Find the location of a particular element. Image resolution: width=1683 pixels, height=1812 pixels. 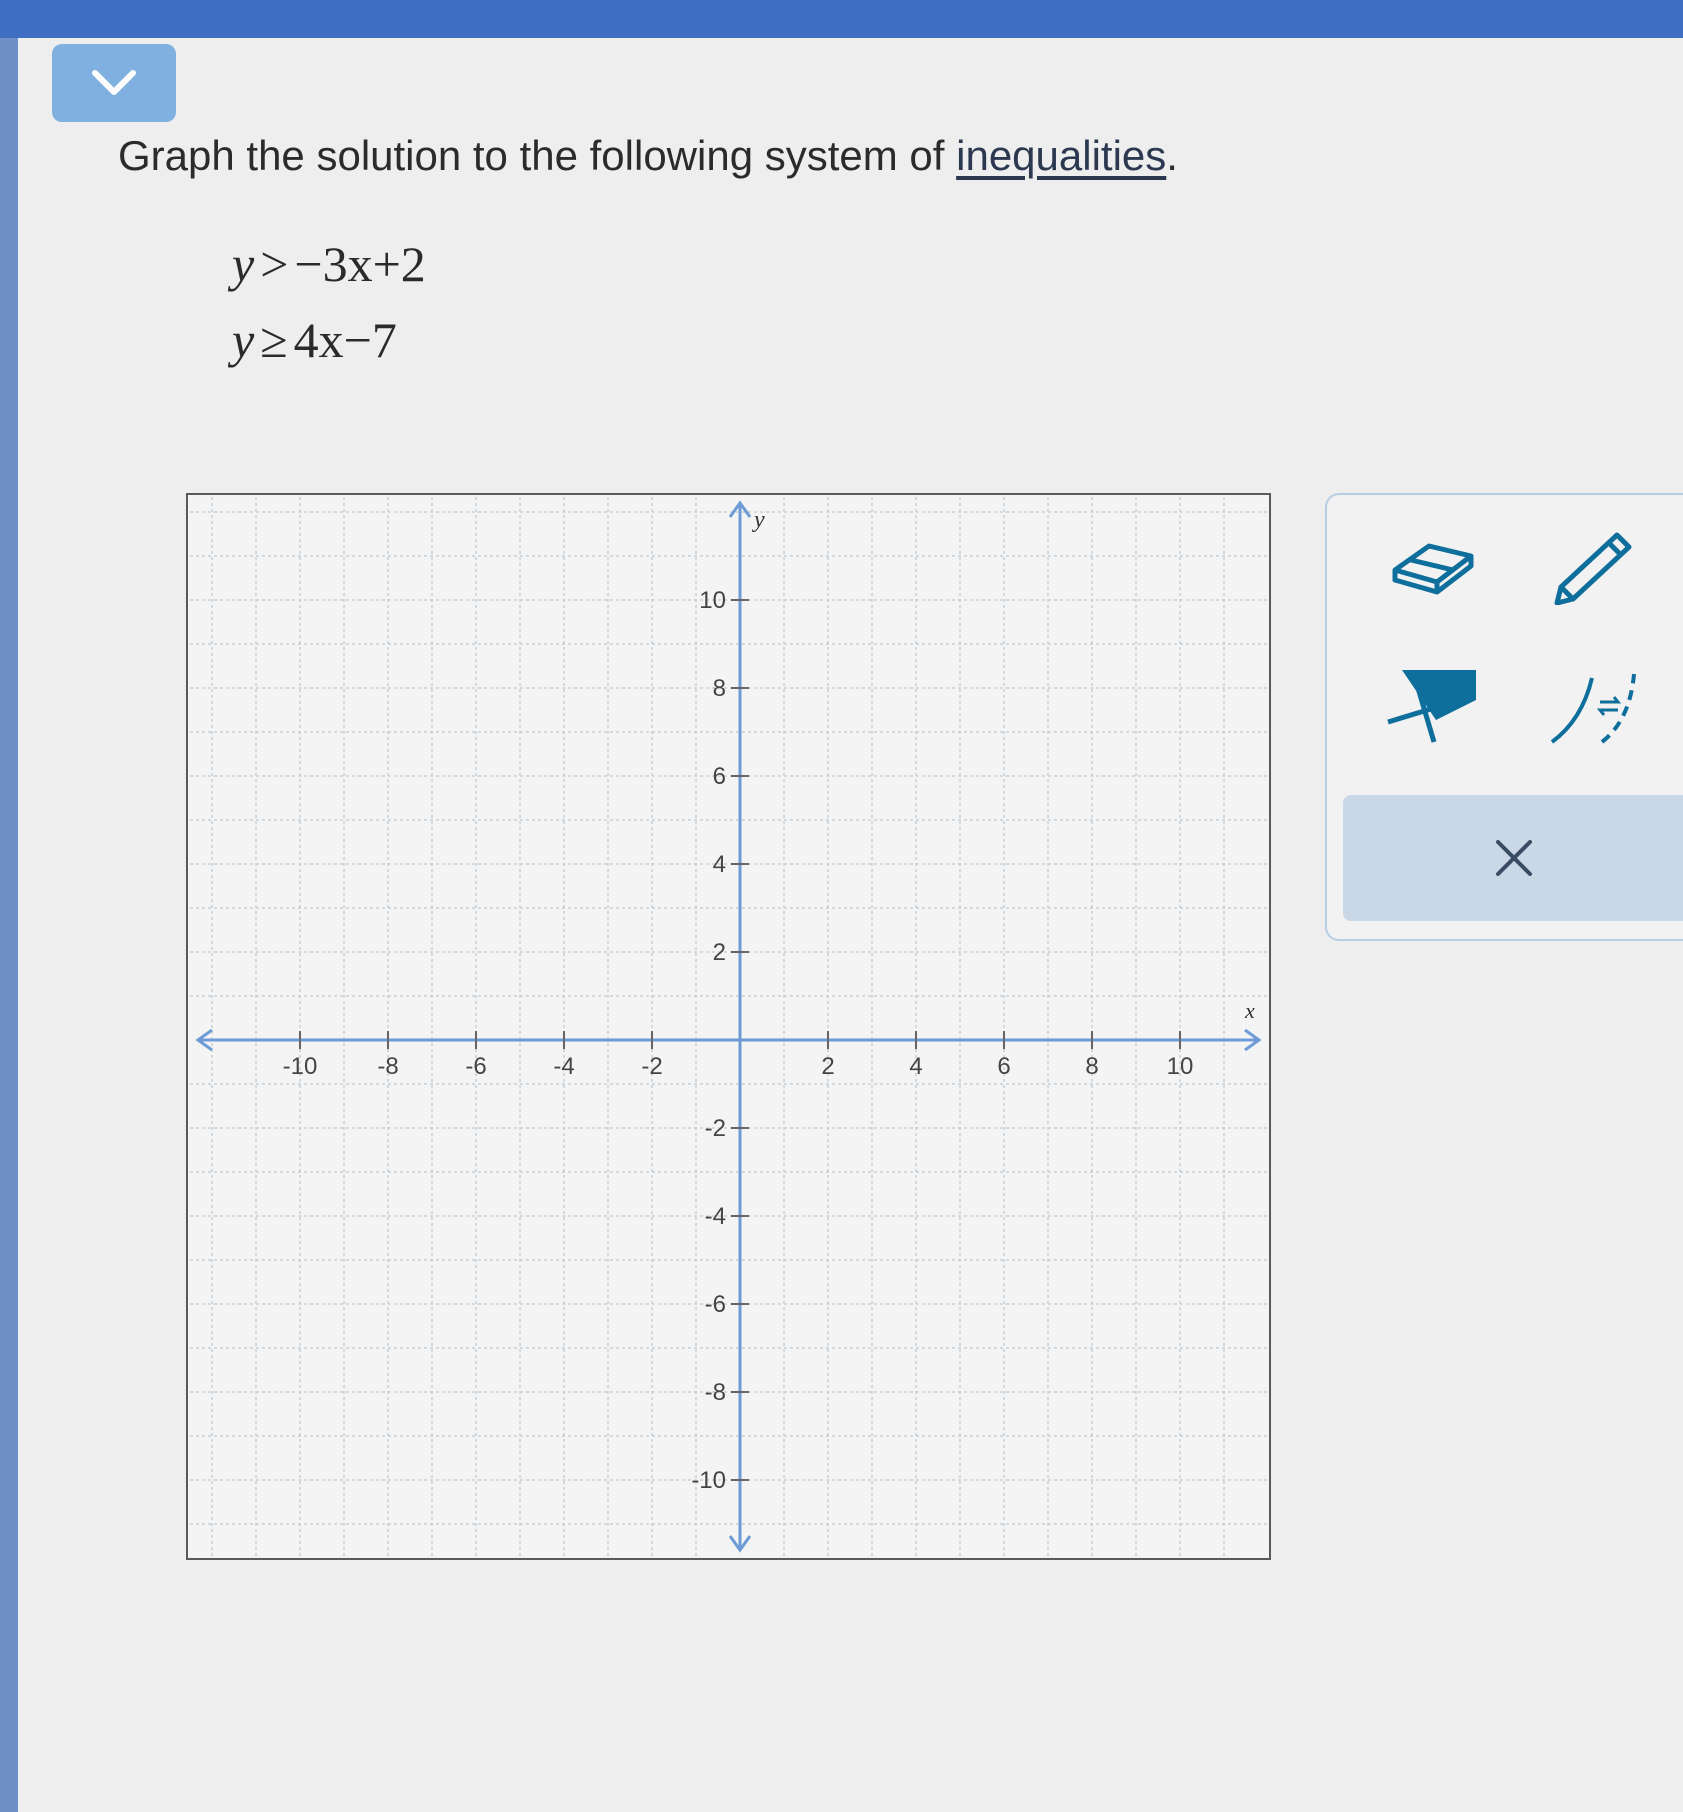

inequality-1-lhs: y is located at coordinates (243, 264).